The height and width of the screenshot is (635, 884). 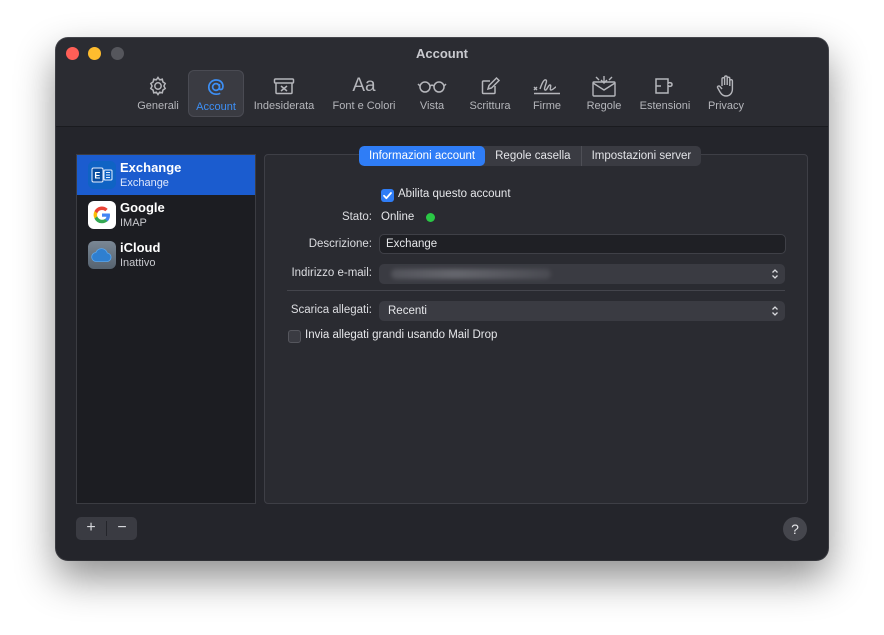 What do you see at coordinates (216, 87) in the screenshot?
I see `at-sign-icon` at bounding box center [216, 87].